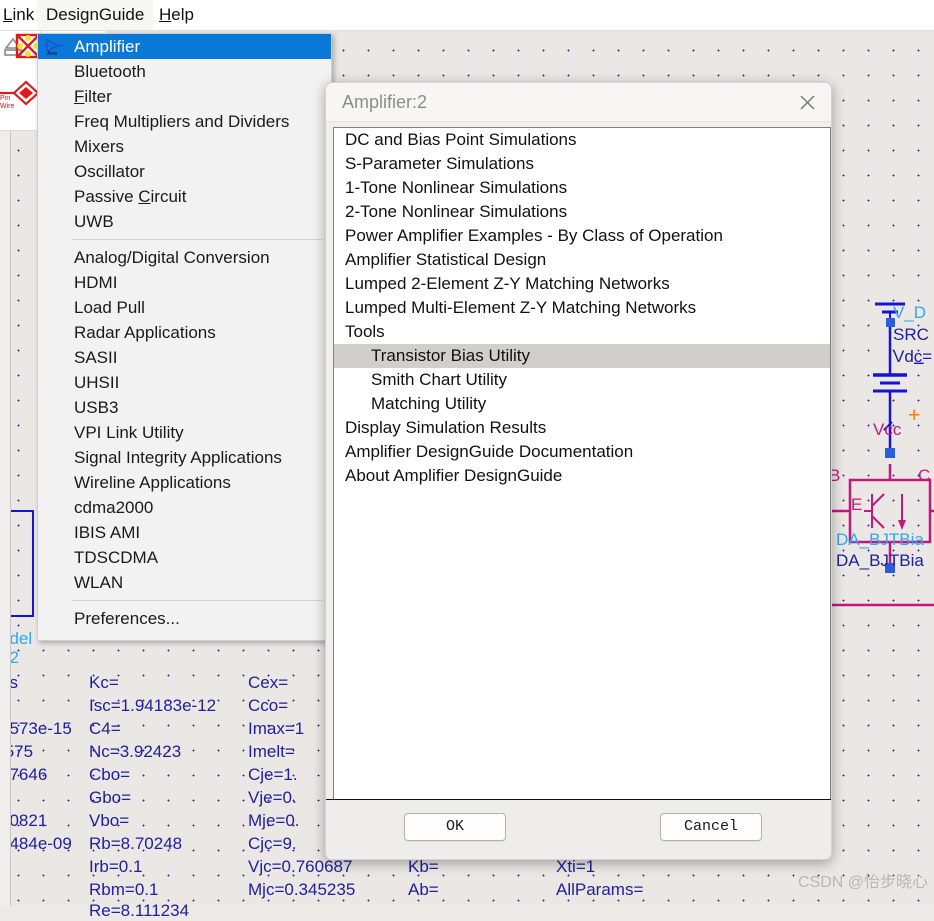  What do you see at coordinates (184, 146) in the screenshot?
I see `menu-item-mixers: Mixers` at bounding box center [184, 146].